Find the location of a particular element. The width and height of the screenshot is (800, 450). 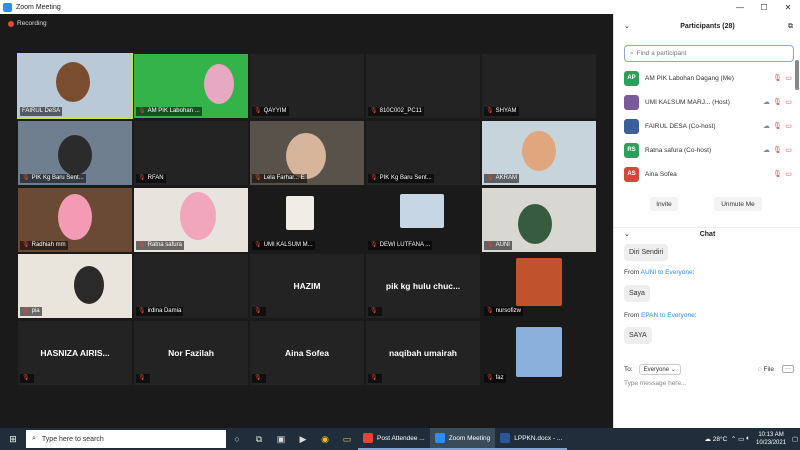

video-tile: 🎙︎ pia is located at coordinates (75, 286).